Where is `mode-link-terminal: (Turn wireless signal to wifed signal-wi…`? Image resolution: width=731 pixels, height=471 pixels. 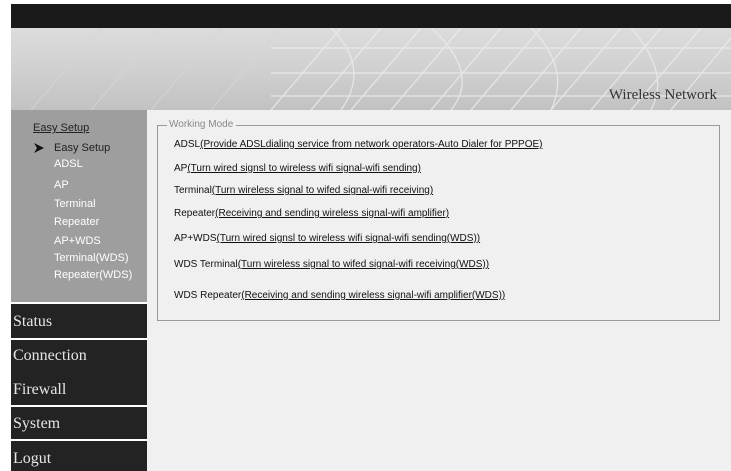 mode-link-terminal: (Turn wireless signal to wifed signal-wi… is located at coordinates (322, 190).